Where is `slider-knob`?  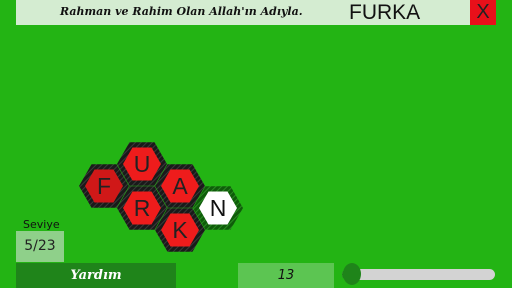
slider-knob is located at coordinates (352, 274).